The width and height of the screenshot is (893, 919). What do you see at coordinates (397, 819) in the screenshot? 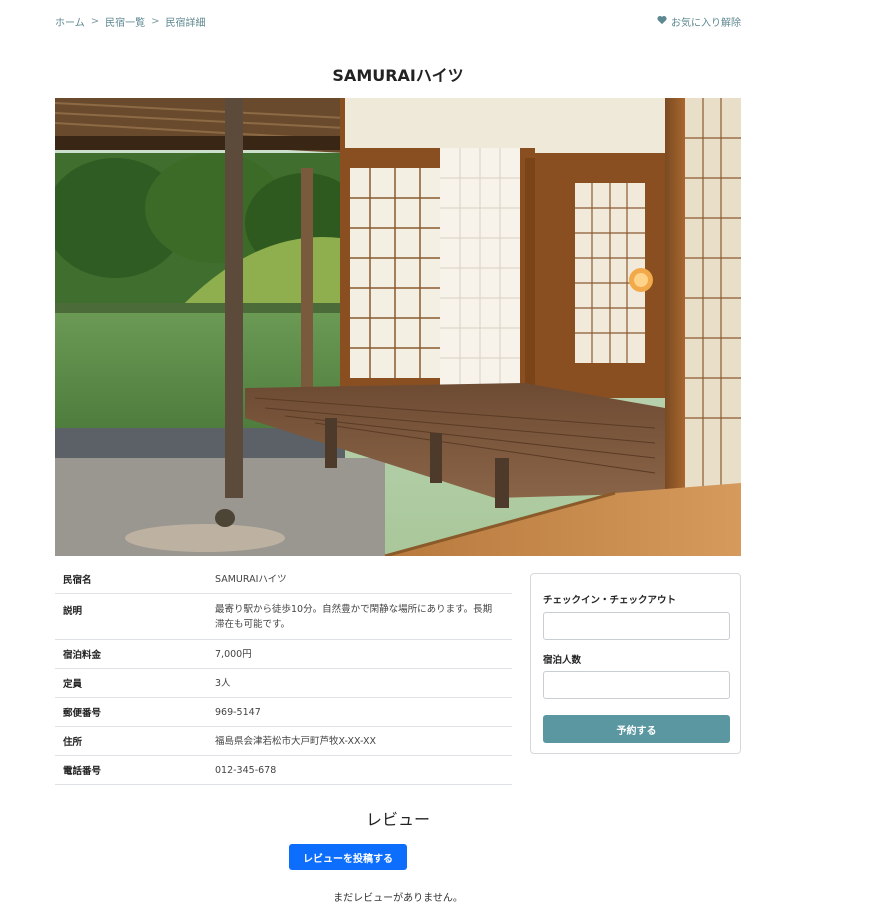
I see `reviews-heading: レビュー` at bounding box center [397, 819].